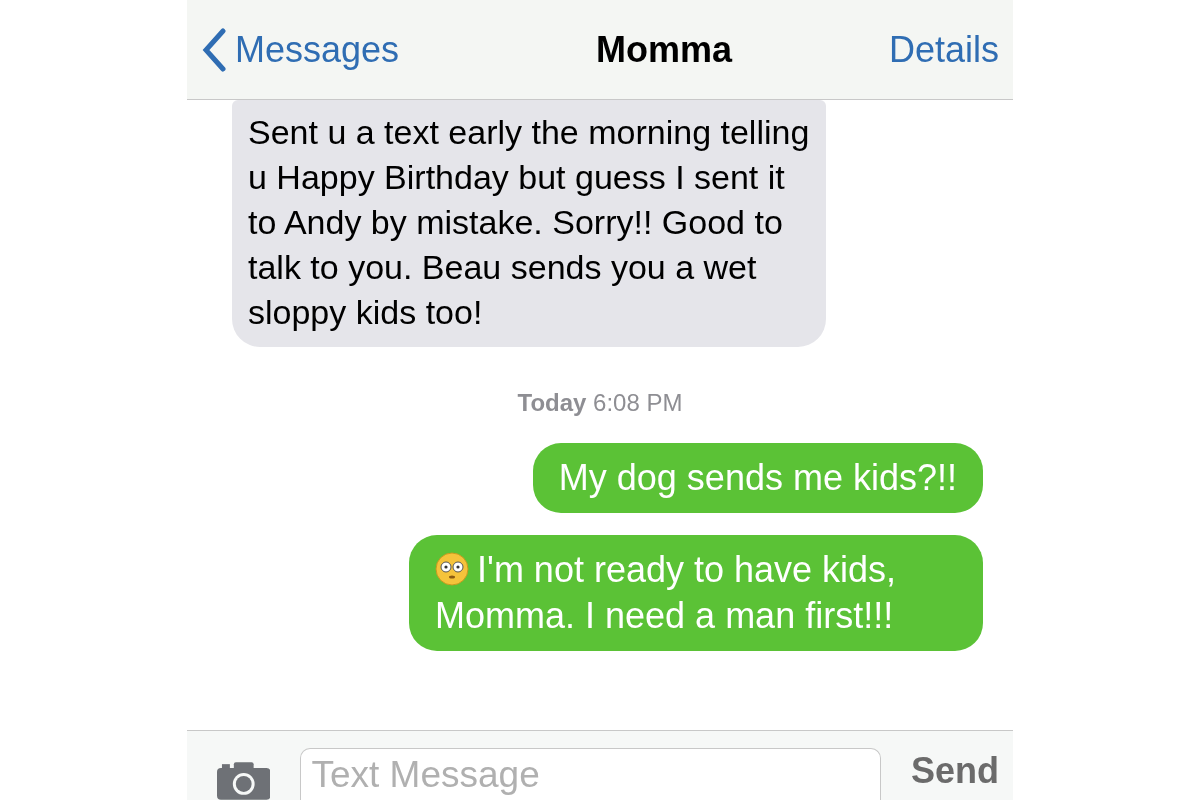 This screenshot has width=1200, height=800. Describe the element at coordinates (696, 593) in the screenshot. I see `outgoing-message: I'm not ready to have kids, Momma. I need a man first!!!` at that location.